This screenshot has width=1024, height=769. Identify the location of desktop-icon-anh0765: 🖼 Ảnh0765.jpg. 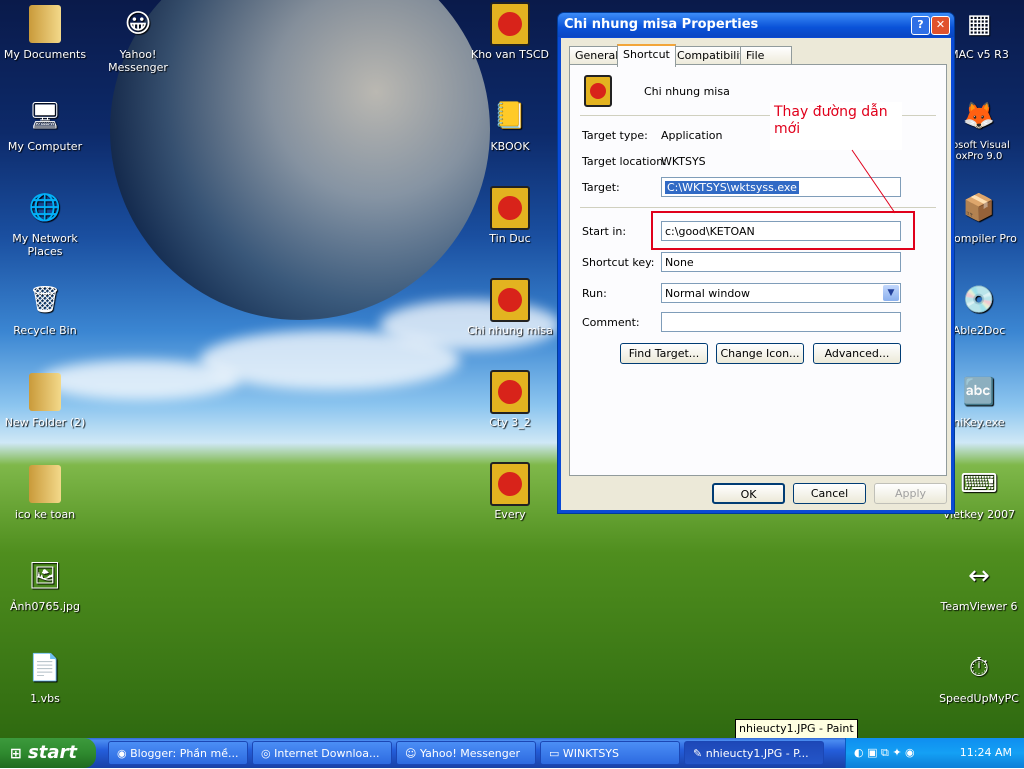
(45, 584).